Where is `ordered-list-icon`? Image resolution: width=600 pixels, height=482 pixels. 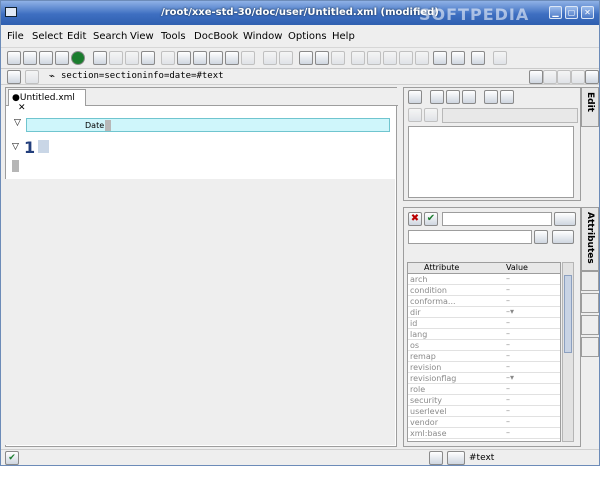 ordered-list-icon is located at coordinates (406, 58).